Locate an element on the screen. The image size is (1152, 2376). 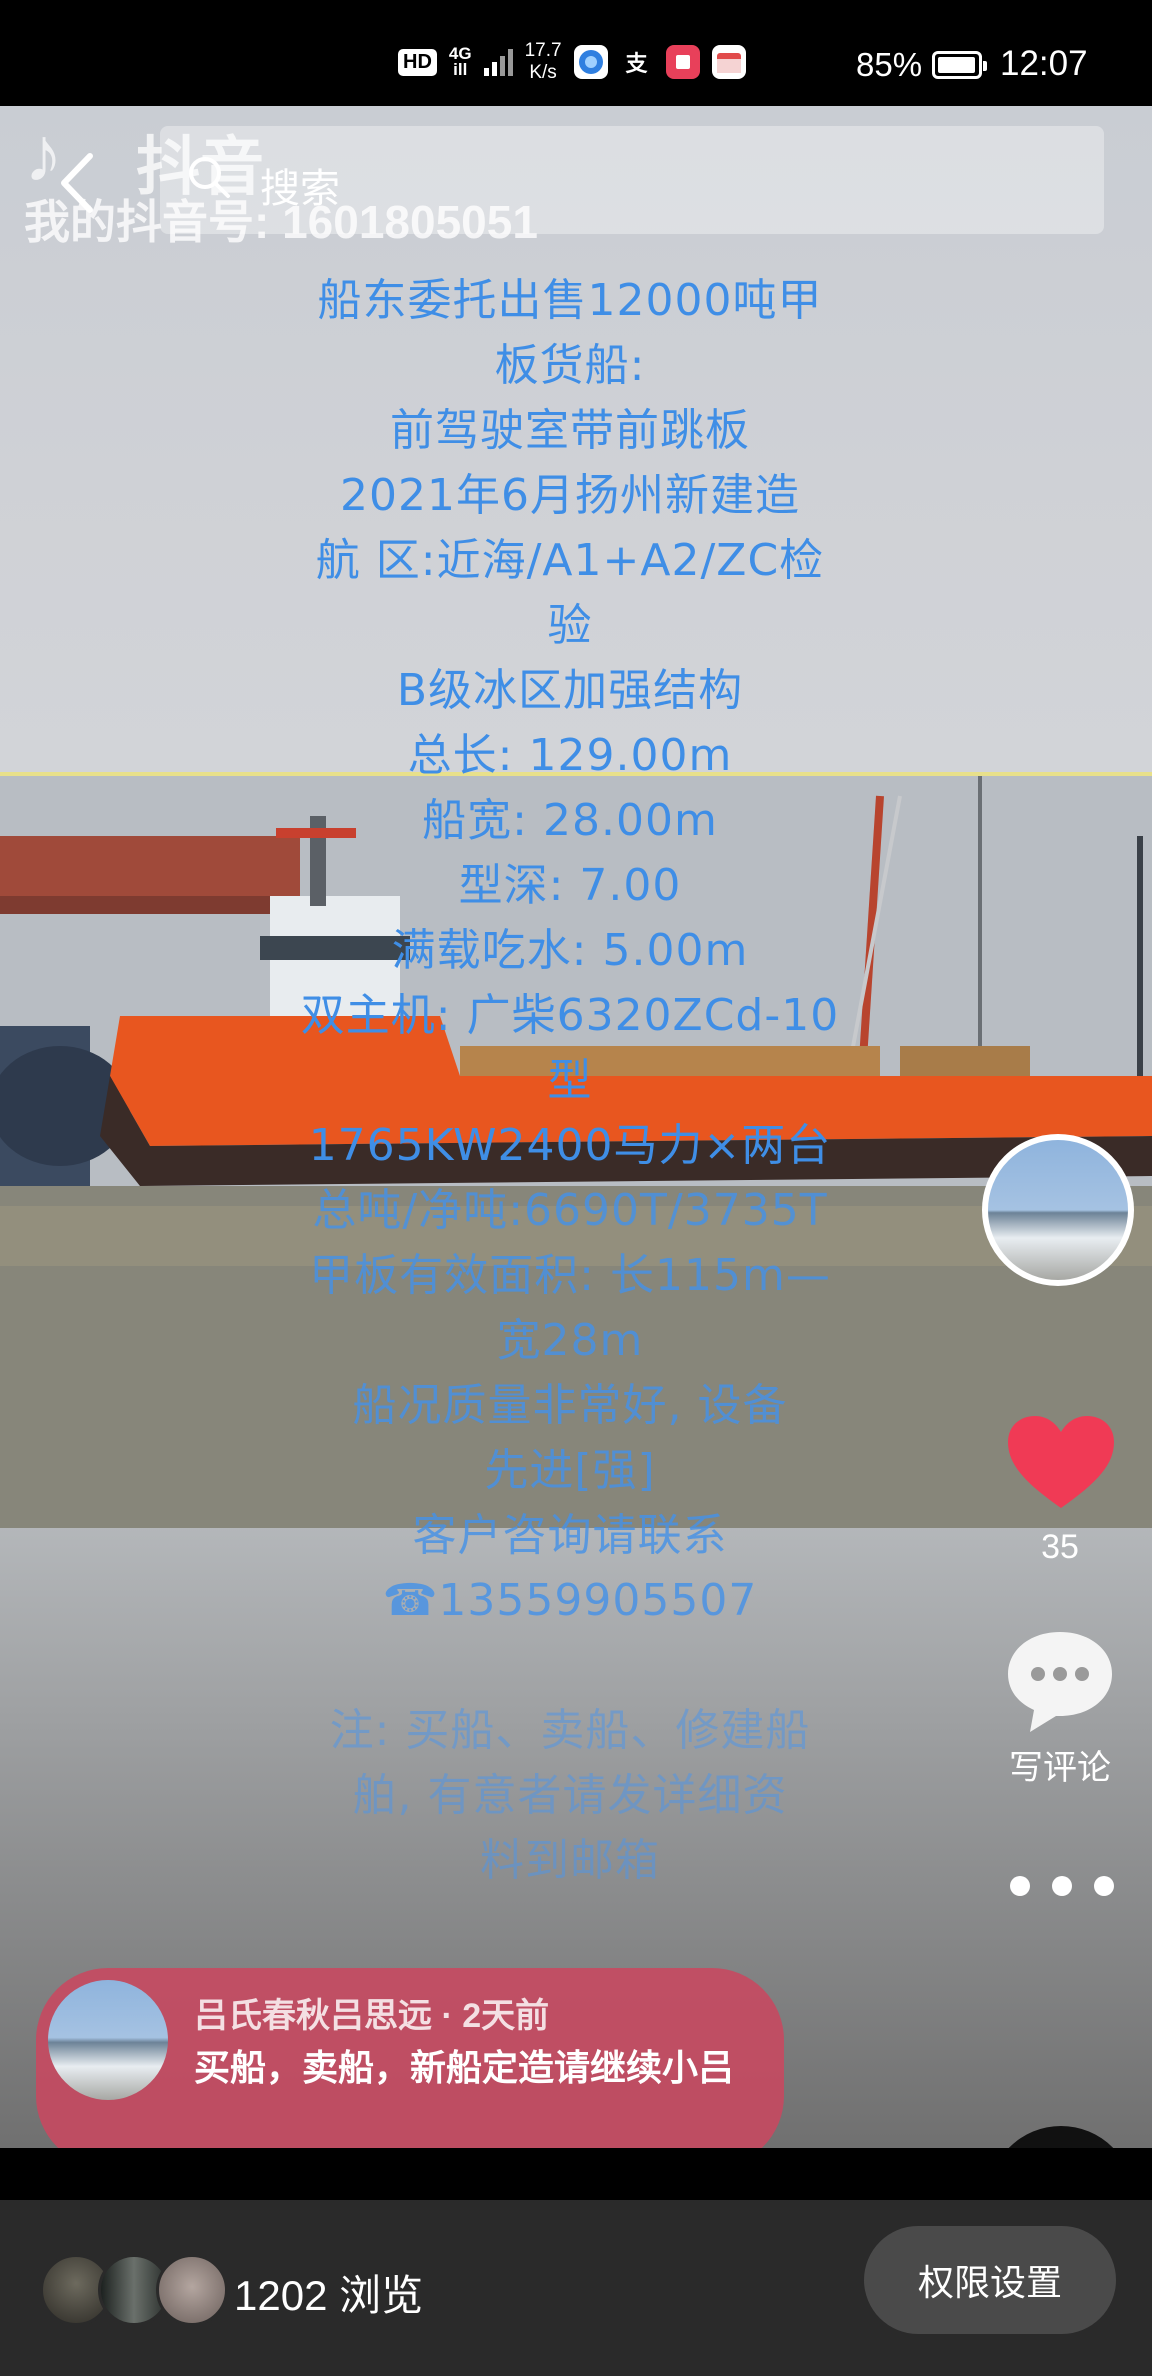
caption-line: 总吨/净吨:6690T/3735T is located at coordinates (570, 1210).